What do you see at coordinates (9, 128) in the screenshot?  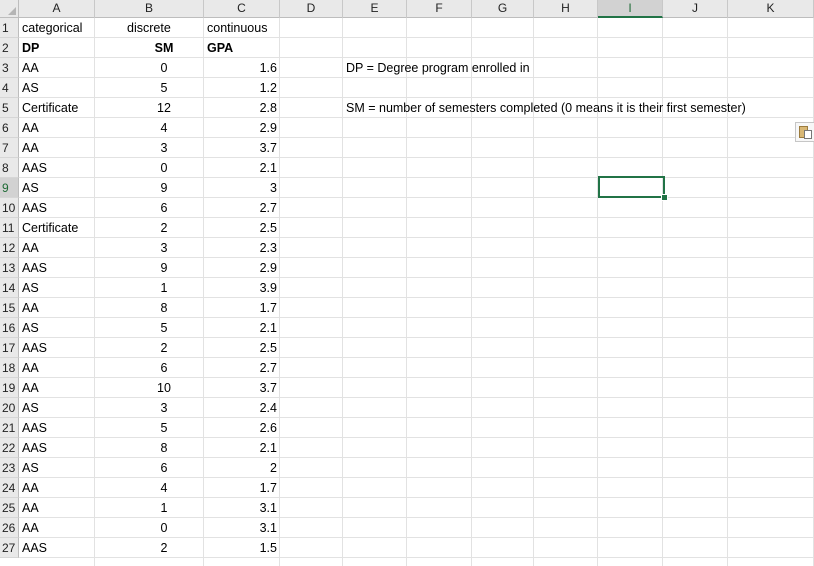 I see `row-header: 6` at bounding box center [9, 128].